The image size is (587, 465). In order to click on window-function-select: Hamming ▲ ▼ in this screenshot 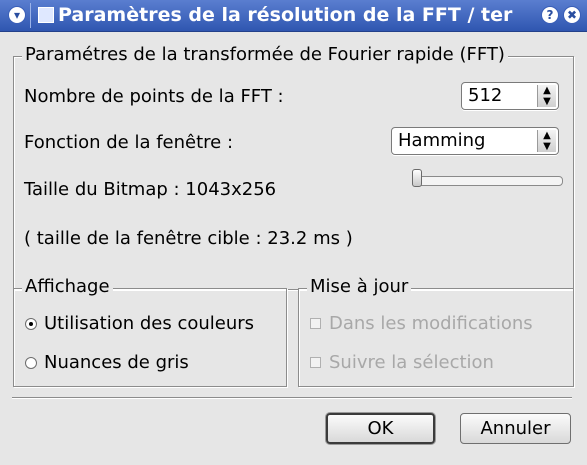, I will do `click(475, 141)`.